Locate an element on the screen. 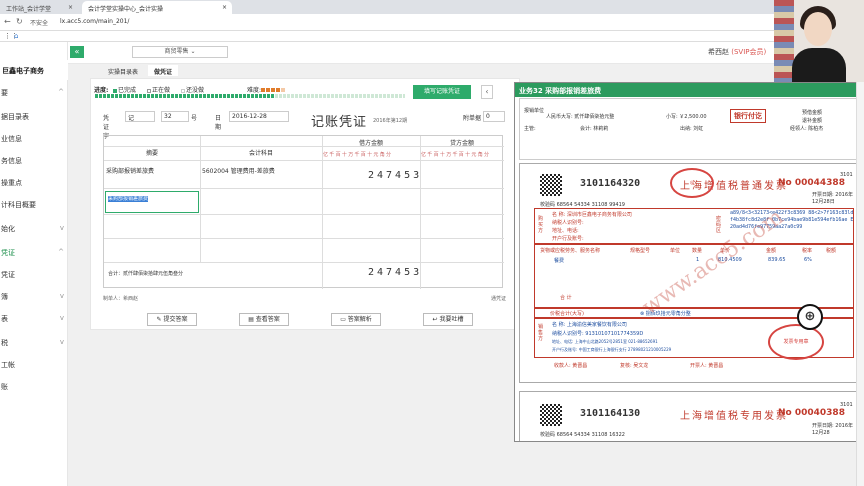  row-debit: 247453 is located at coordinates (395, 175).